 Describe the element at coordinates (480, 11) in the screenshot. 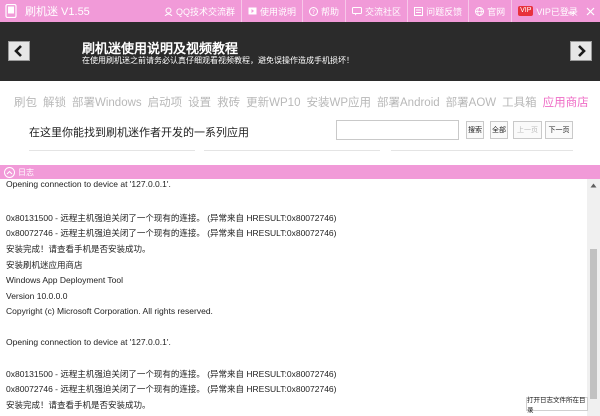

I see `globe-icon` at that location.